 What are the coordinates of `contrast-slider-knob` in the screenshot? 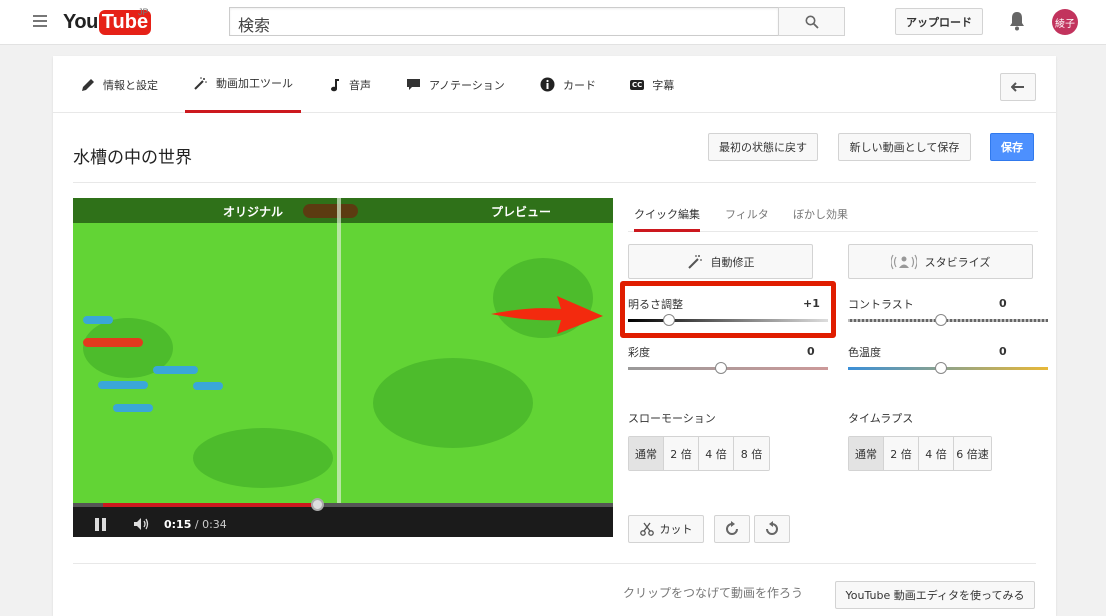 It's located at (941, 320).